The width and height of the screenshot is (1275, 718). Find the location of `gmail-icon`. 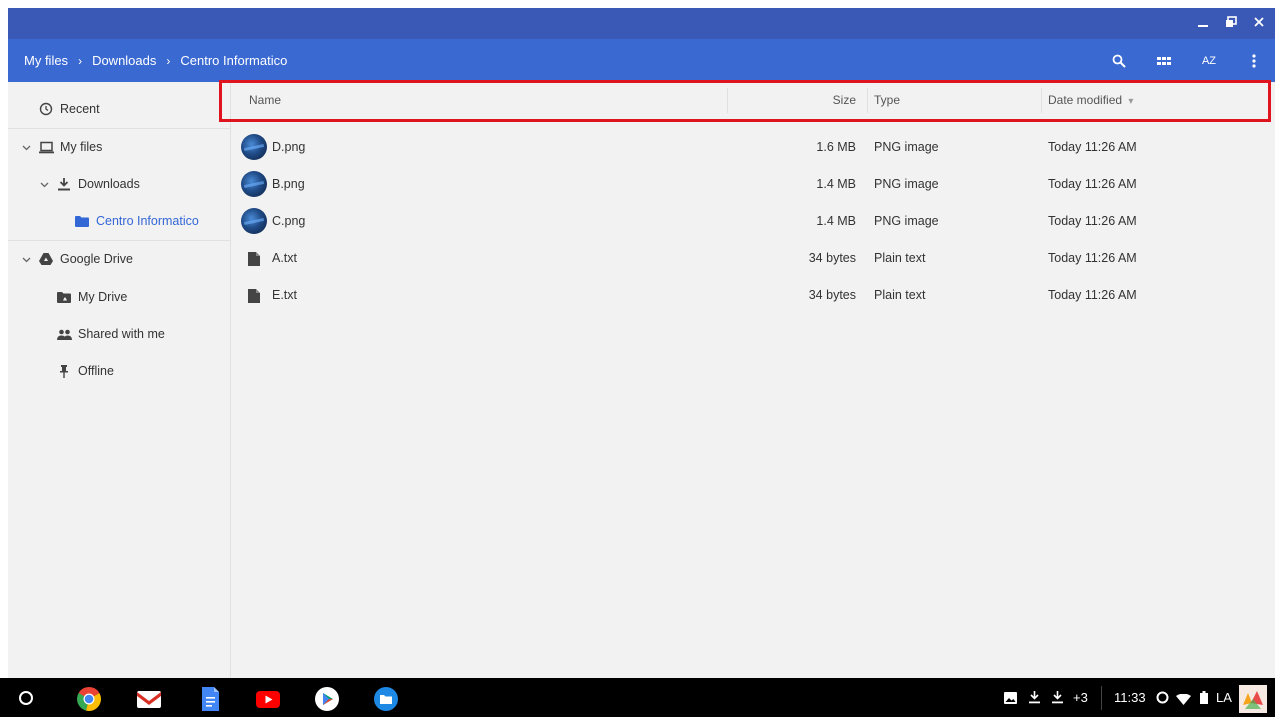

gmail-icon is located at coordinates (149, 699).